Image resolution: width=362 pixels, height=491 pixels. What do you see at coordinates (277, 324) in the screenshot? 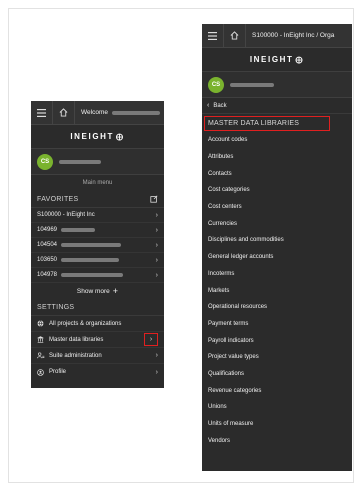
I see `library-item: Payment terms` at bounding box center [277, 324].